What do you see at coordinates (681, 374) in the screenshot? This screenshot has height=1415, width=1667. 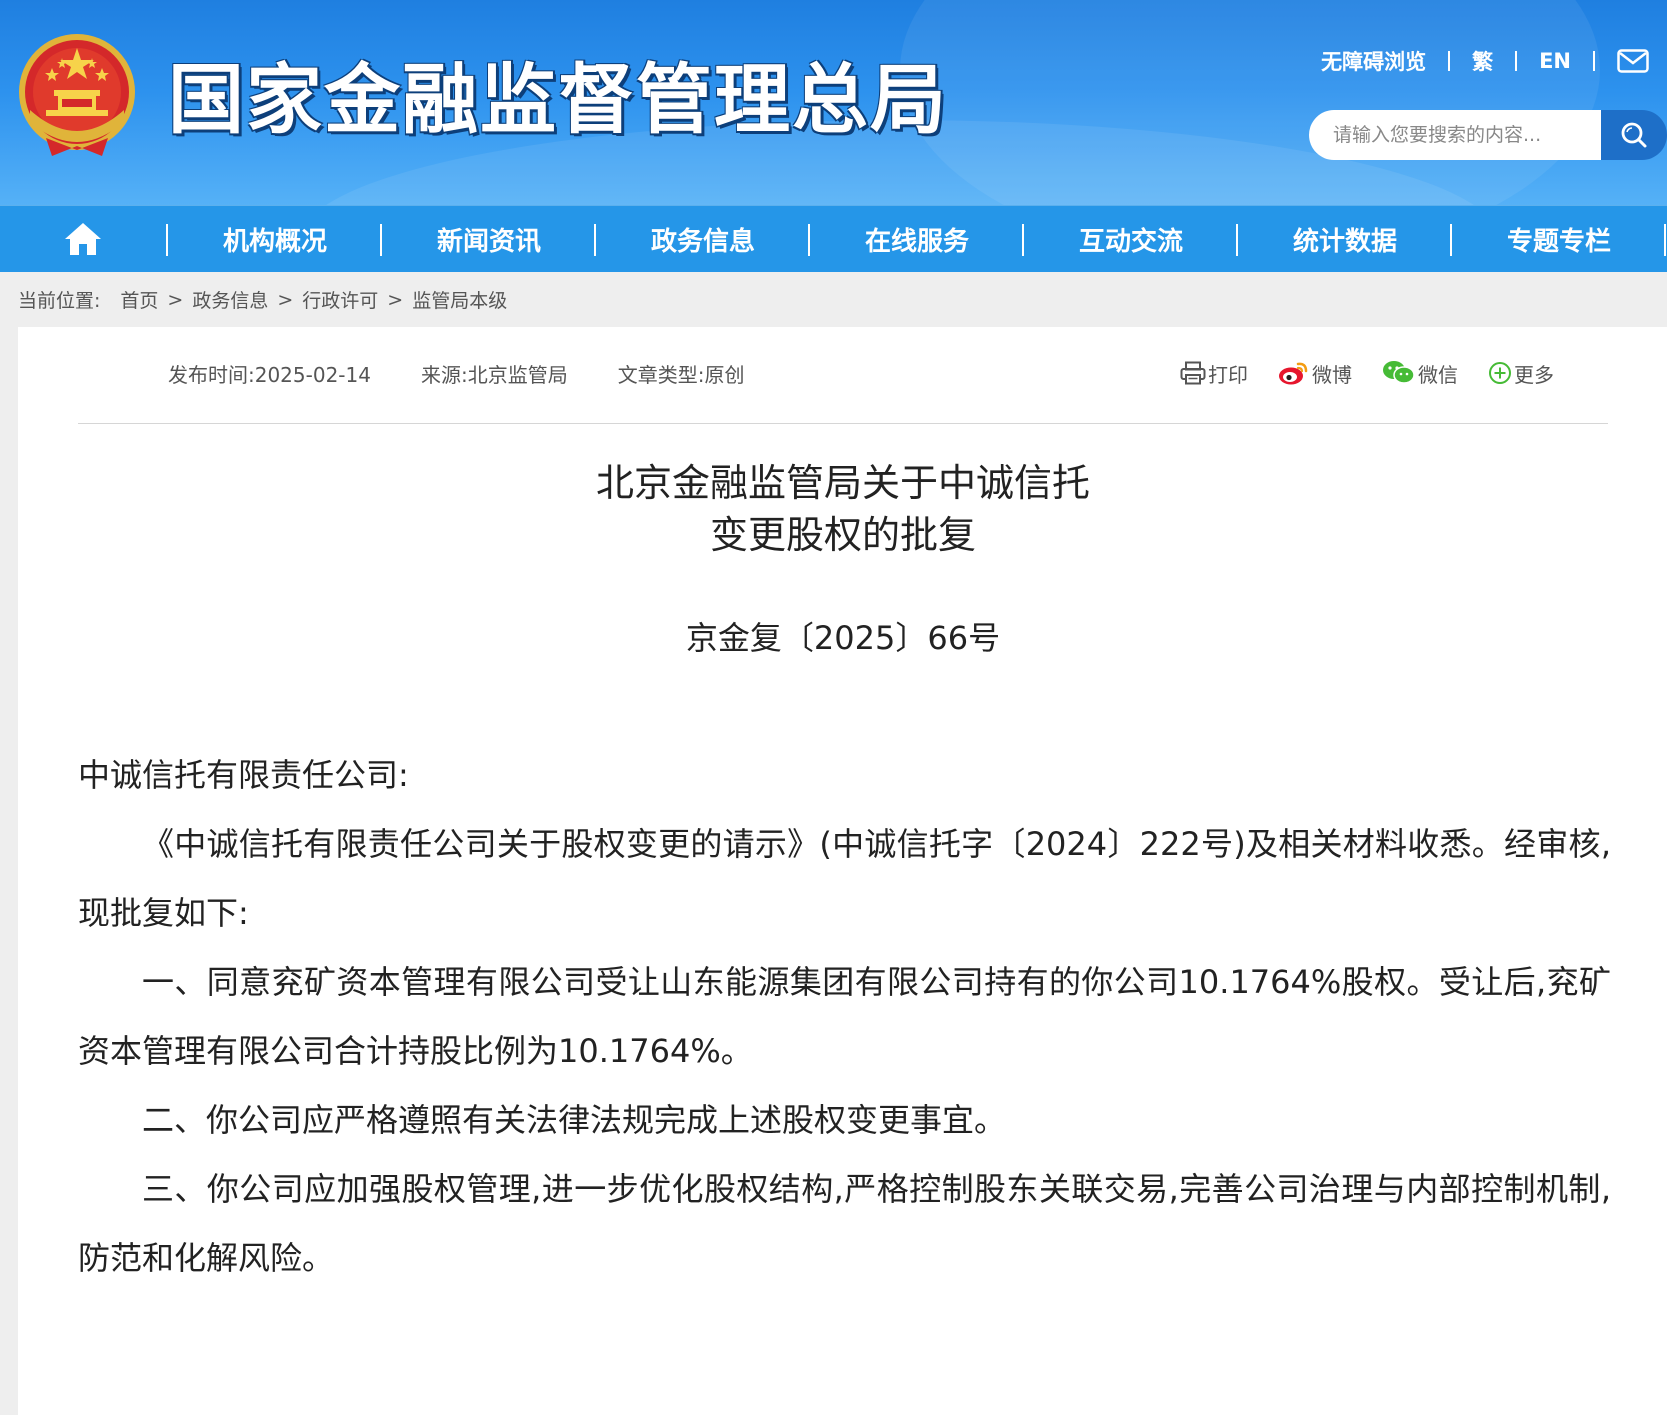 I see `article-type: 文章类型:原创` at bounding box center [681, 374].